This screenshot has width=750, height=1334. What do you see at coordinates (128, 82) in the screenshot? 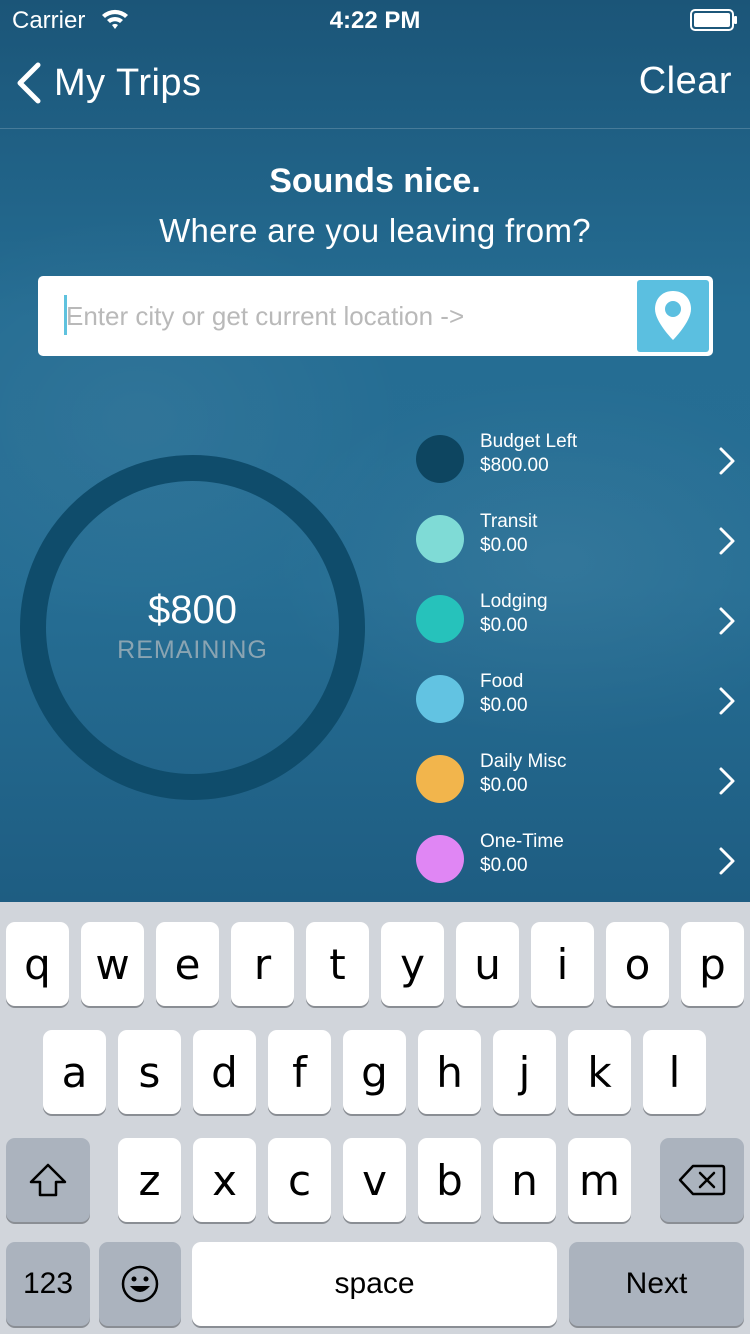
I see `back-button-label: My Trips` at bounding box center [128, 82].